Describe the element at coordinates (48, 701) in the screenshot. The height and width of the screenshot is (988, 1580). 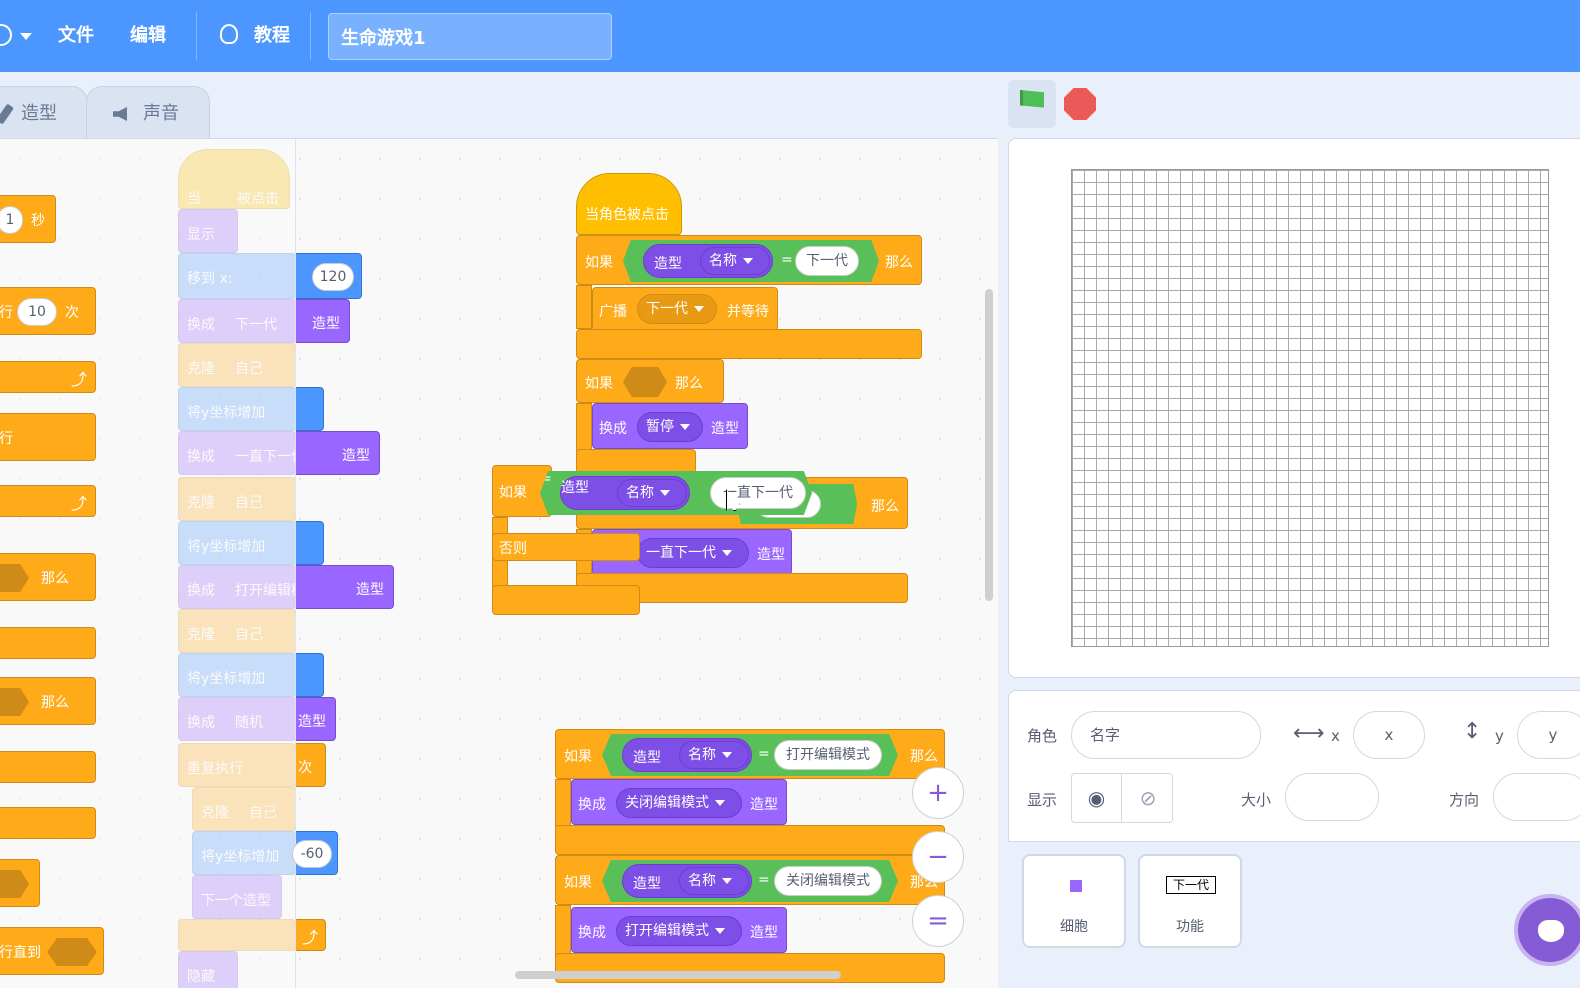
I see `palette-if-else-block: 那么` at that location.